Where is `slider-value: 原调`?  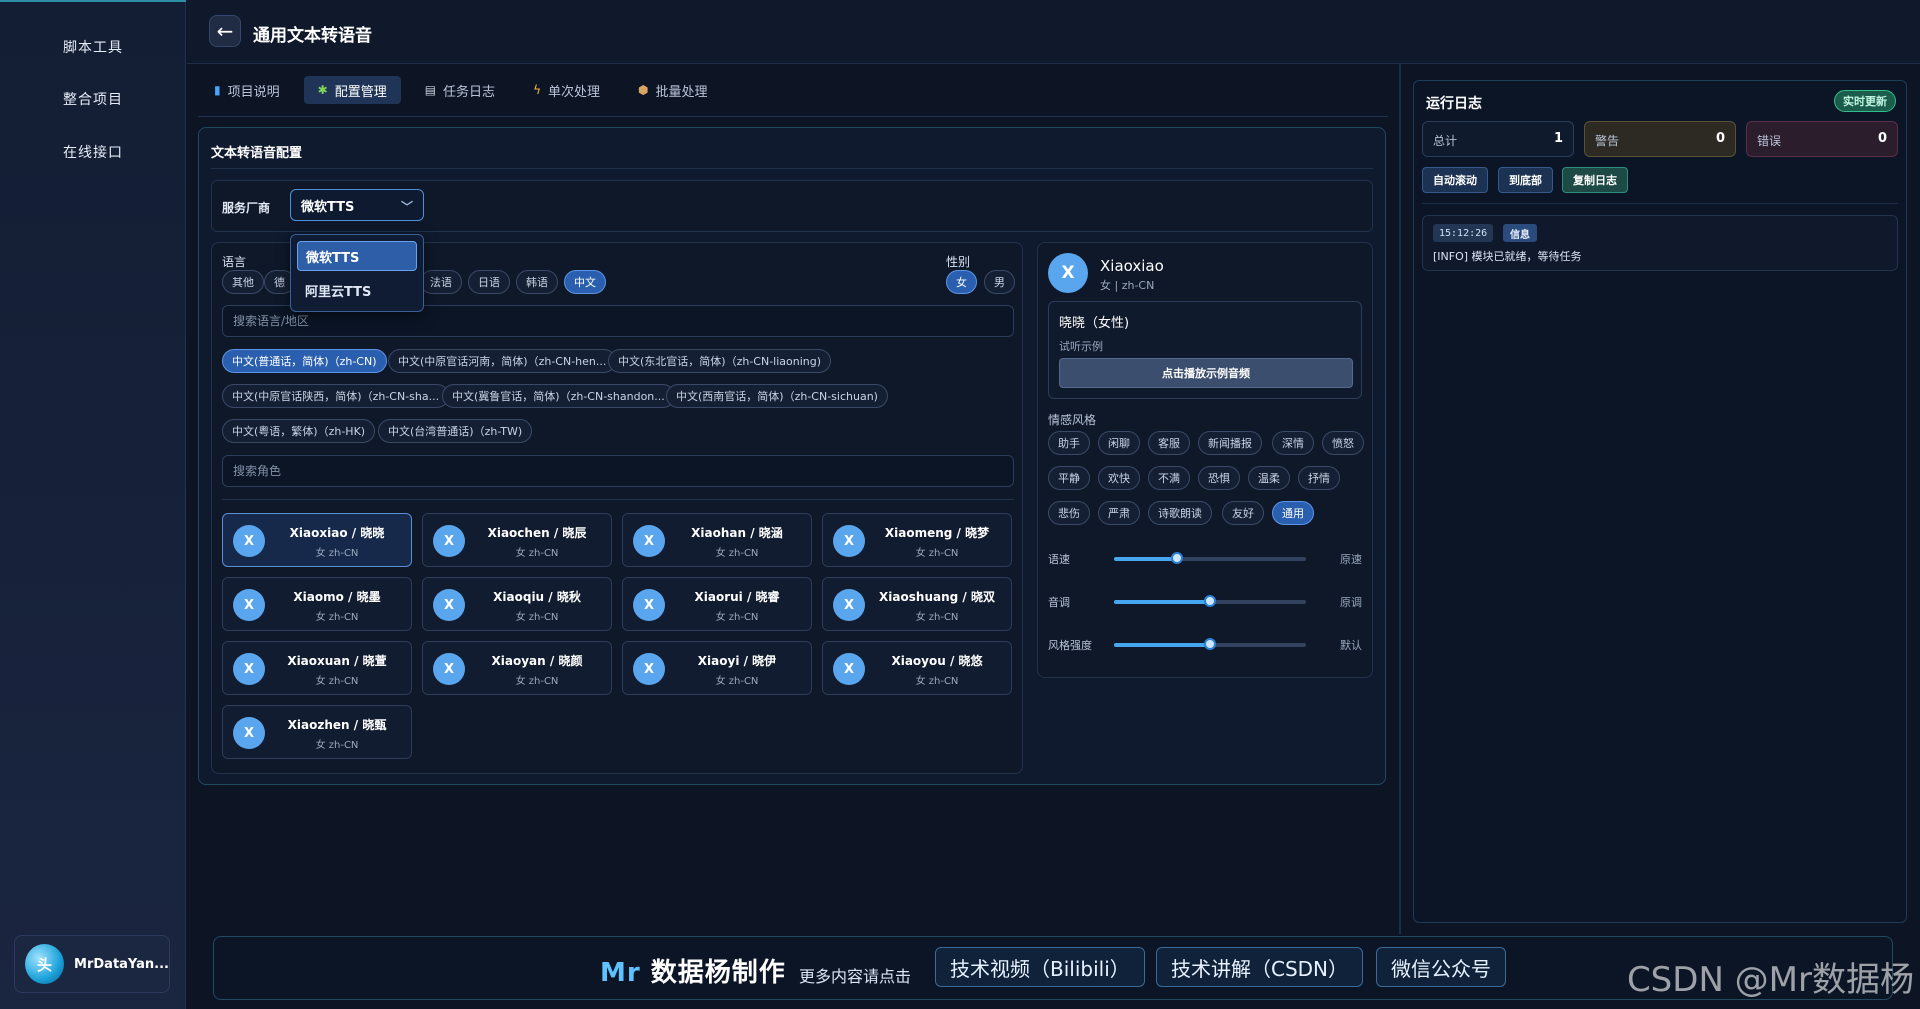 slider-value: 原调 is located at coordinates (1351, 602).